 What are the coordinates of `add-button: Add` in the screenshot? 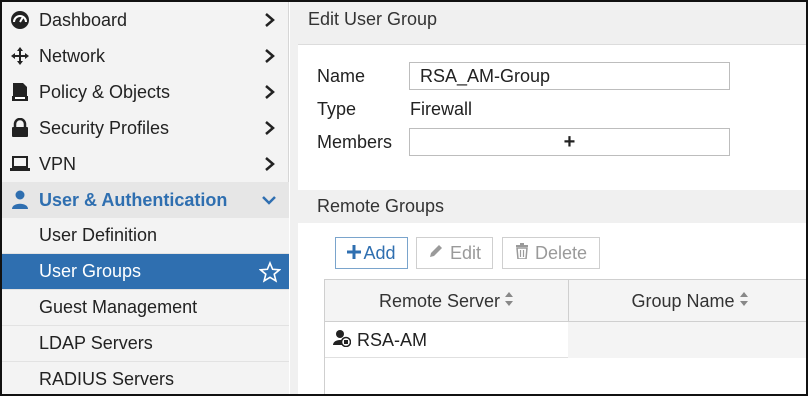 It's located at (371, 253).